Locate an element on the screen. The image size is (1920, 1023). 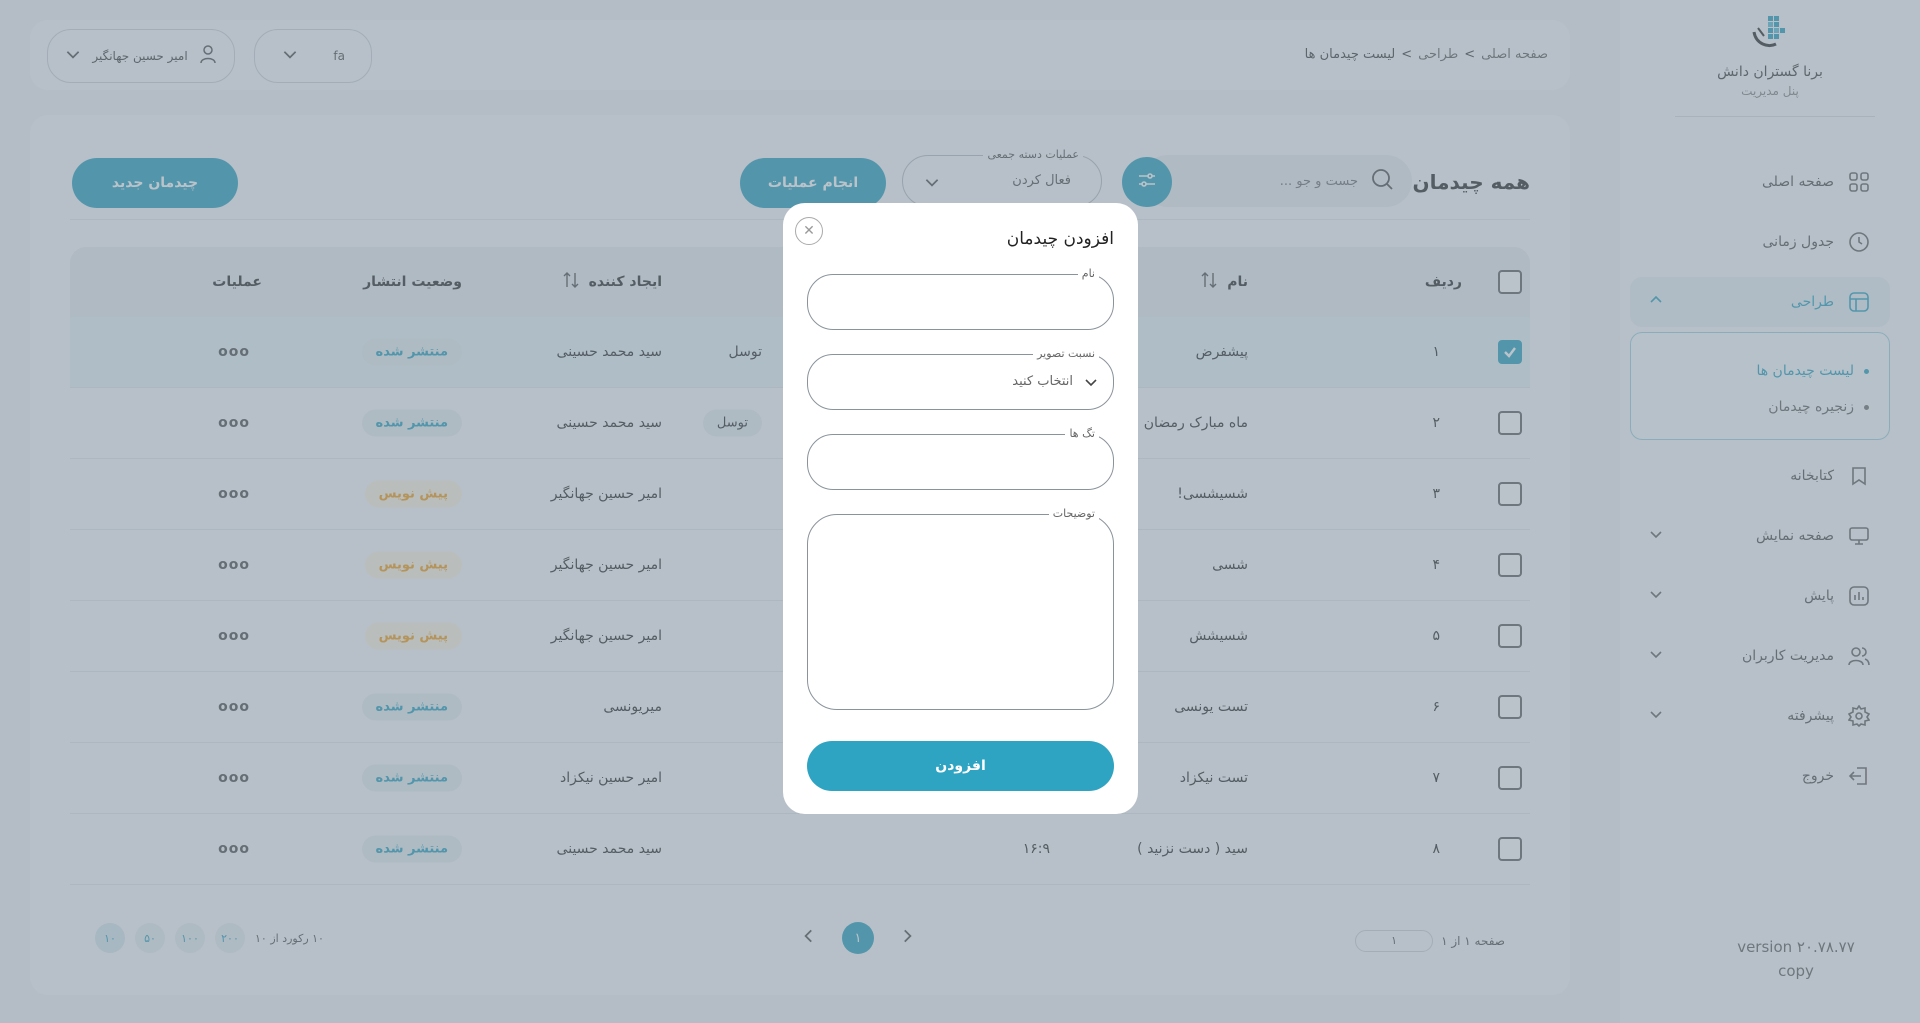
tags-field: تگ ها is located at coordinates (960, 458).